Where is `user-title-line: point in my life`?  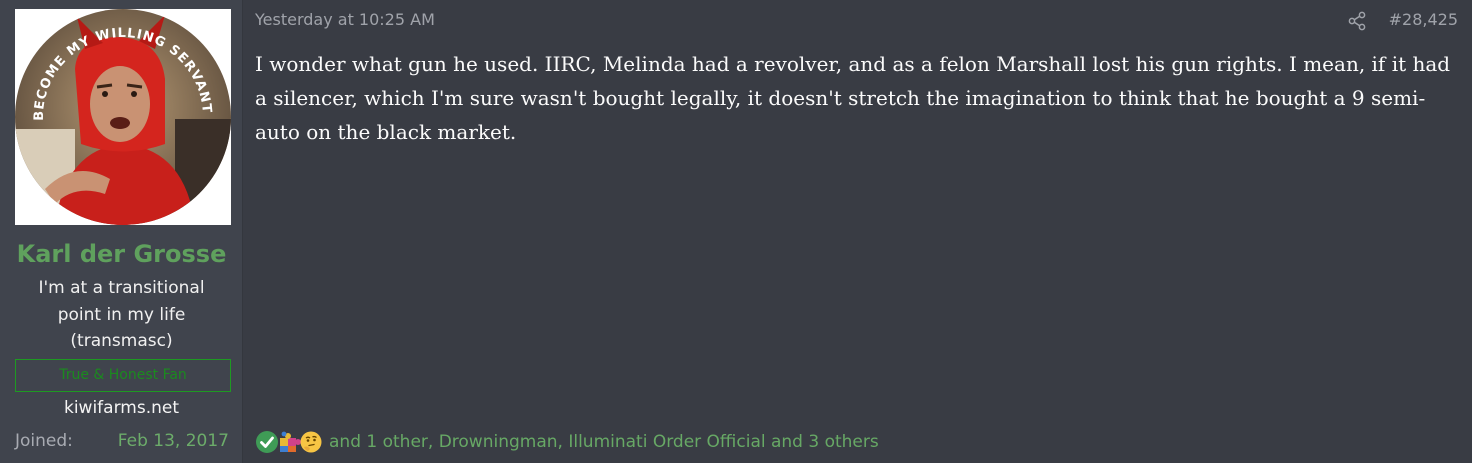
user-title-line: point in my life is located at coordinates (121, 314).